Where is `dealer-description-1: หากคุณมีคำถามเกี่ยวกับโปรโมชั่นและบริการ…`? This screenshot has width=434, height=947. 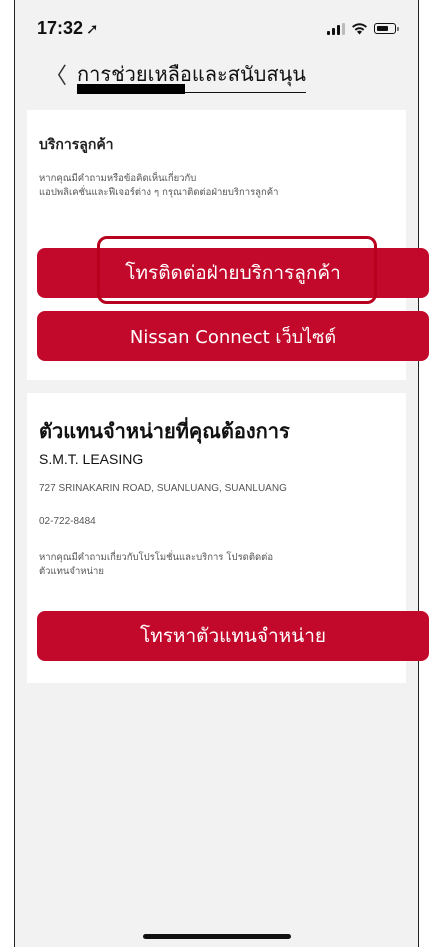
dealer-description-1: หากคุณมีคำถามเกี่ยวกับโปรโมชั่นและบริการ… is located at coordinates (156, 557).